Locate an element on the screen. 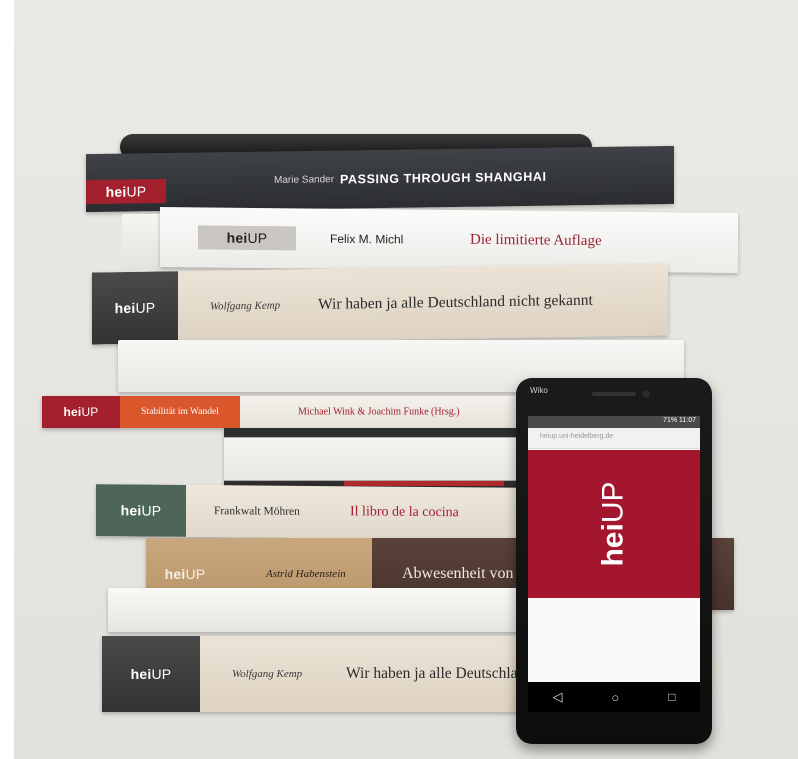 The height and width of the screenshot is (759, 798). book-title: PASSING THROUGH SHANGHAI is located at coordinates (443, 178).